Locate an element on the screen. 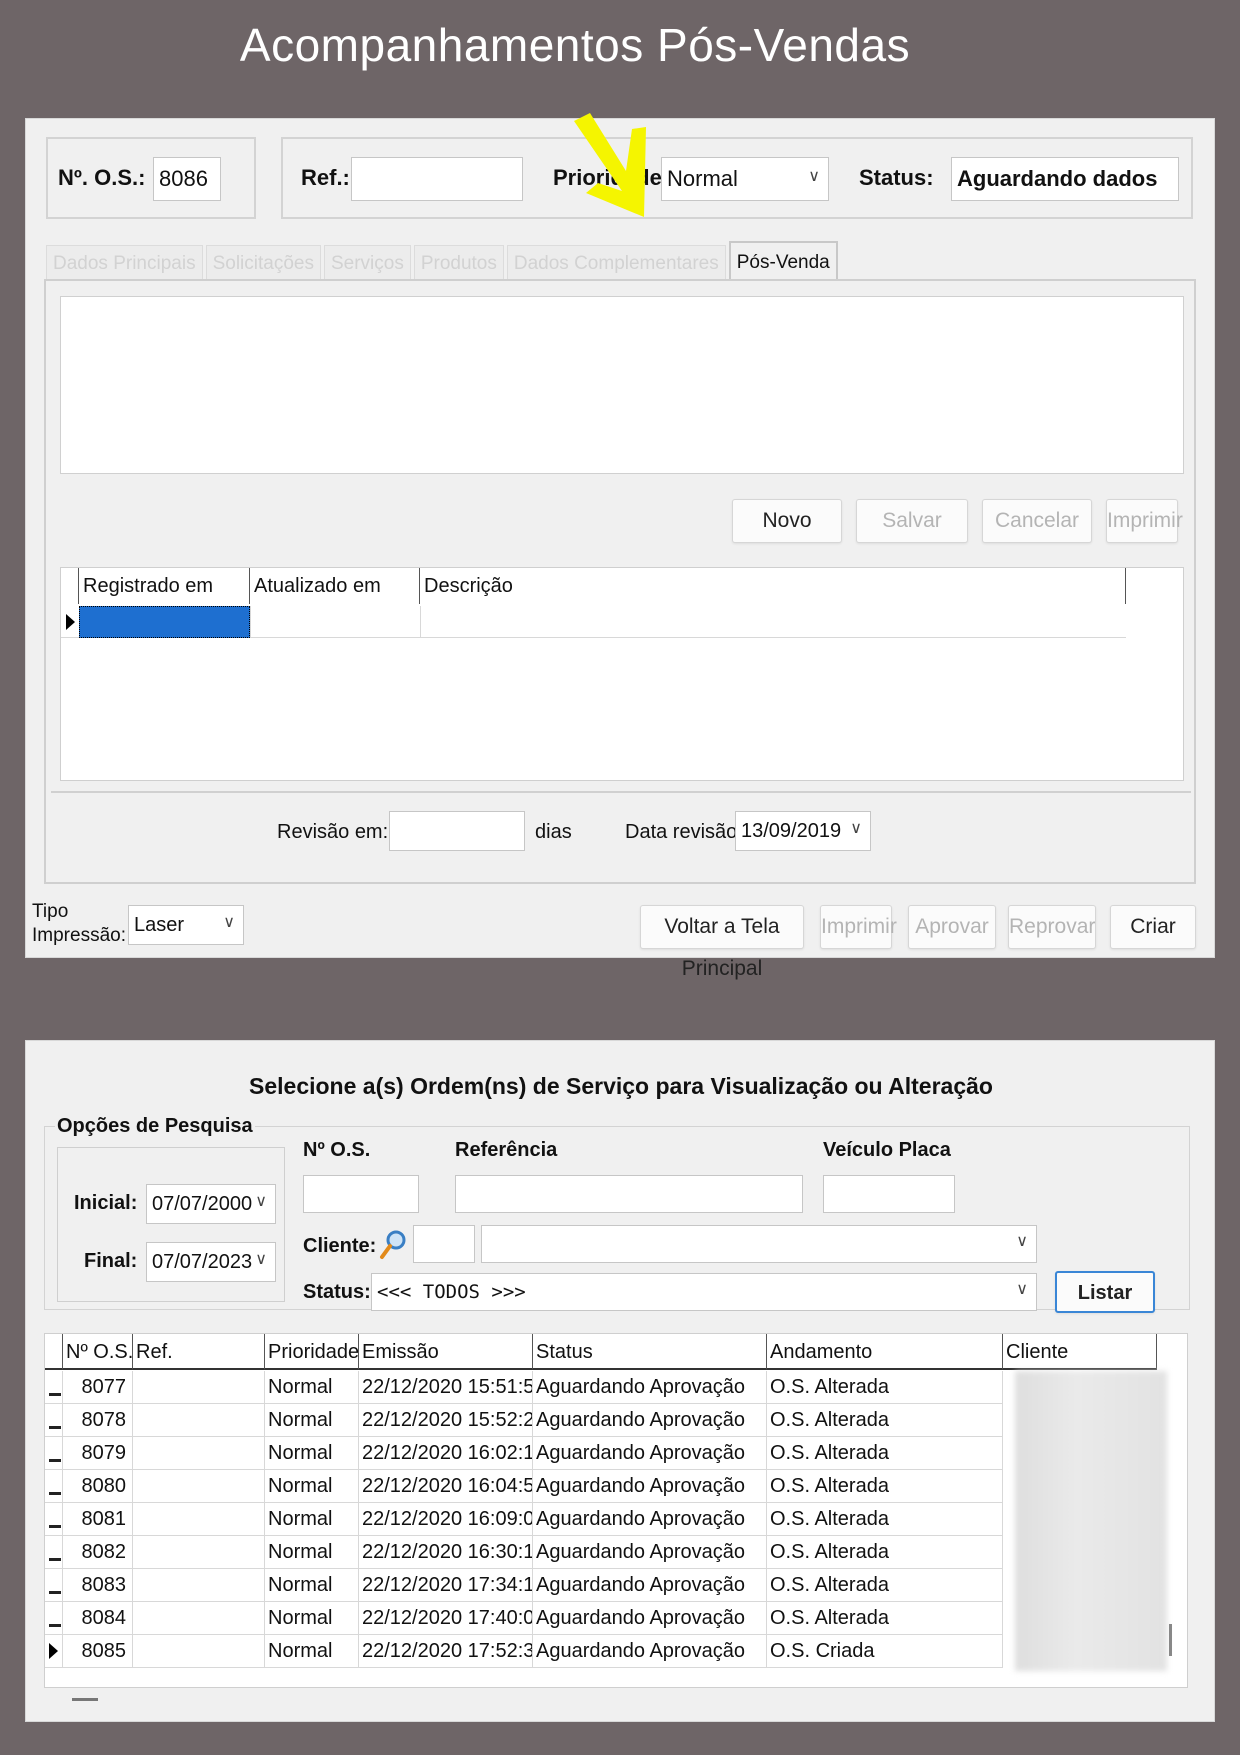 This screenshot has height=1755, width=1240. cell-emissao: 22/12/2020 15:51:58 is located at coordinates (446, 1387).